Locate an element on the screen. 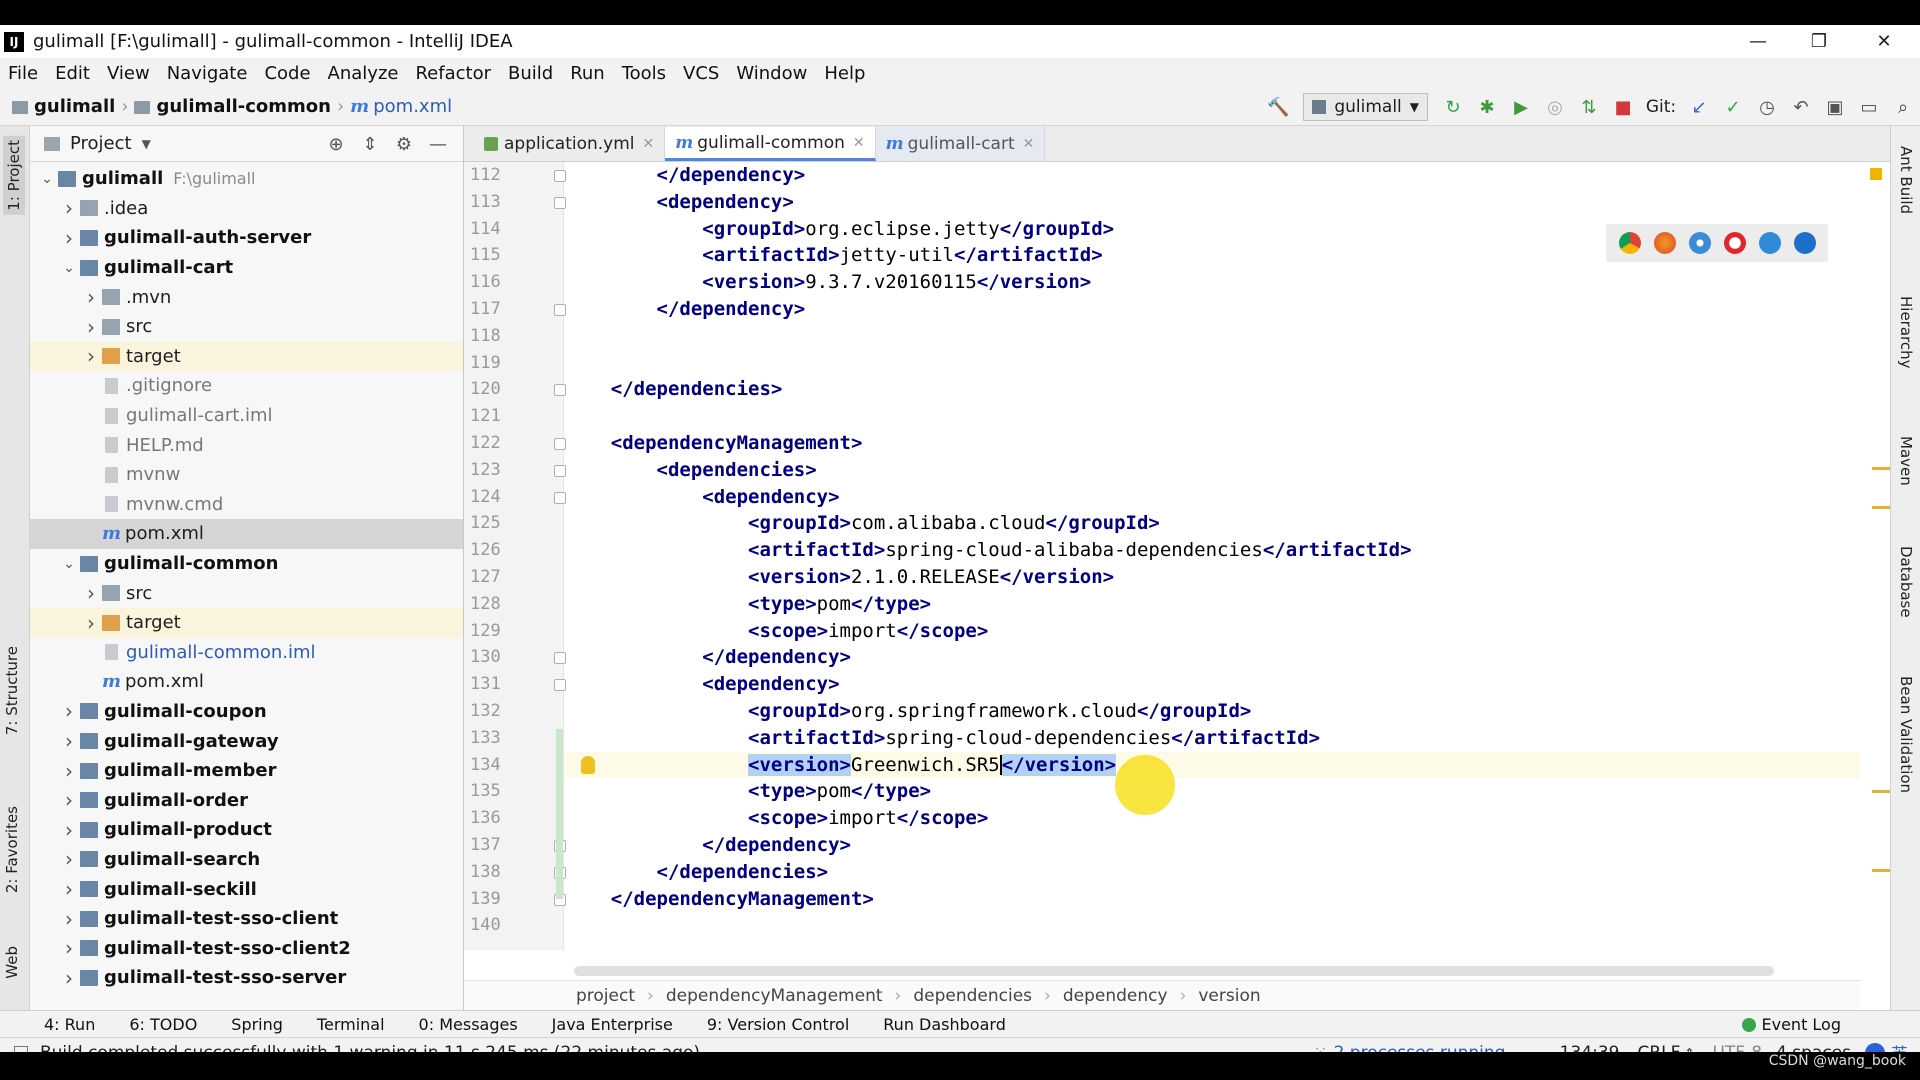 This screenshot has height=1080, width=1920. search-icon: ⌕ is located at coordinates (1903, 107).